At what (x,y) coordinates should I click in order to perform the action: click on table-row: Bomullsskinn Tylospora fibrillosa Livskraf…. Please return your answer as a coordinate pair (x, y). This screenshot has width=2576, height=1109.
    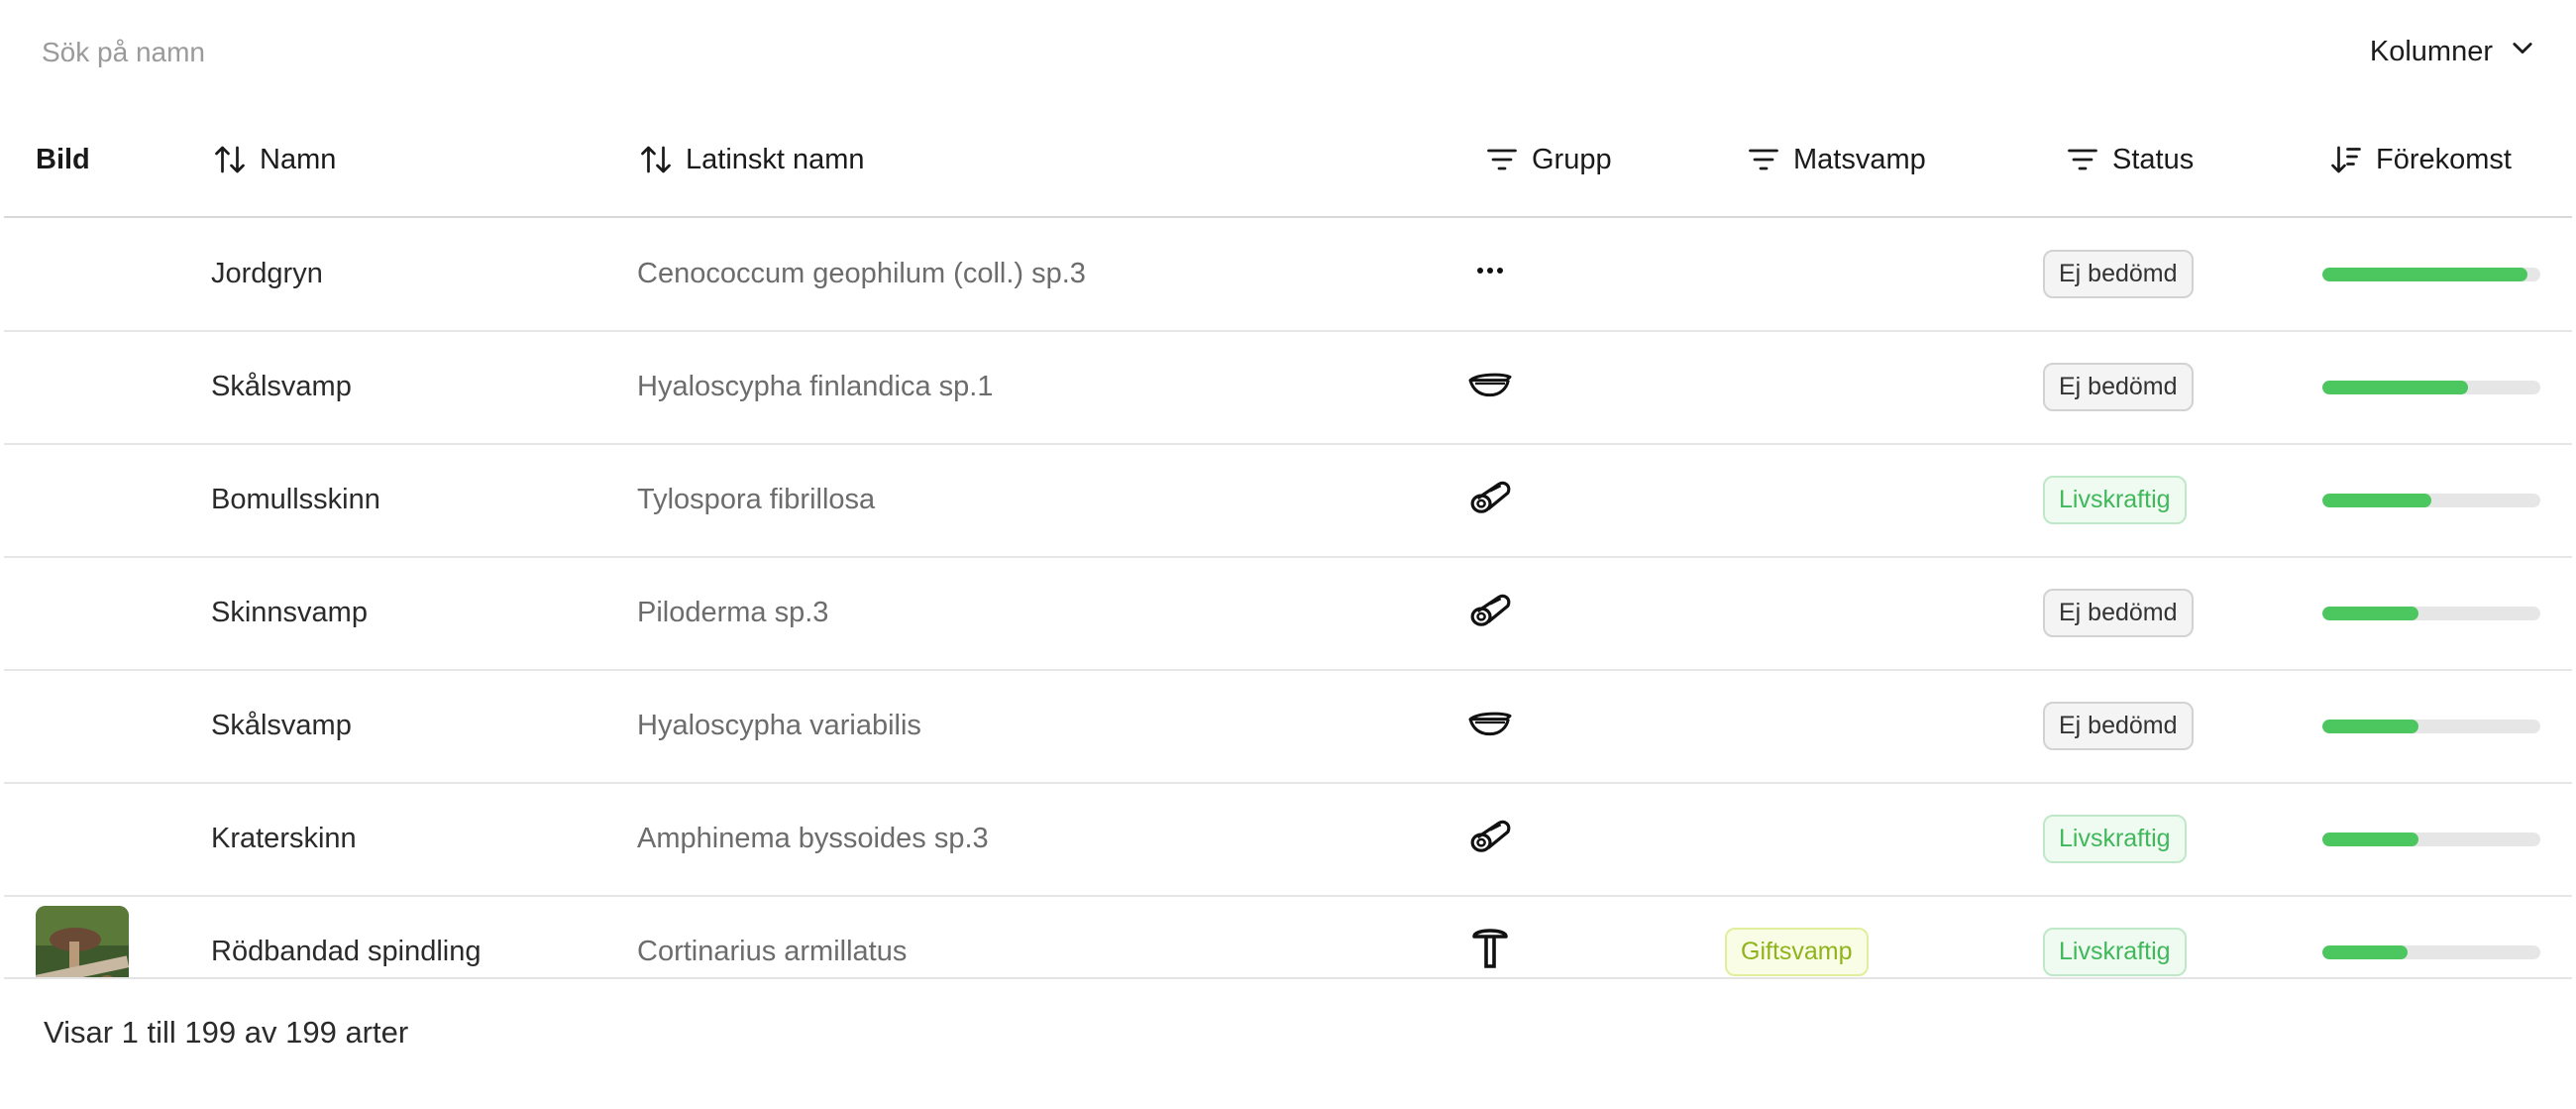
    Looking at the image, I should click on (1288, 501).